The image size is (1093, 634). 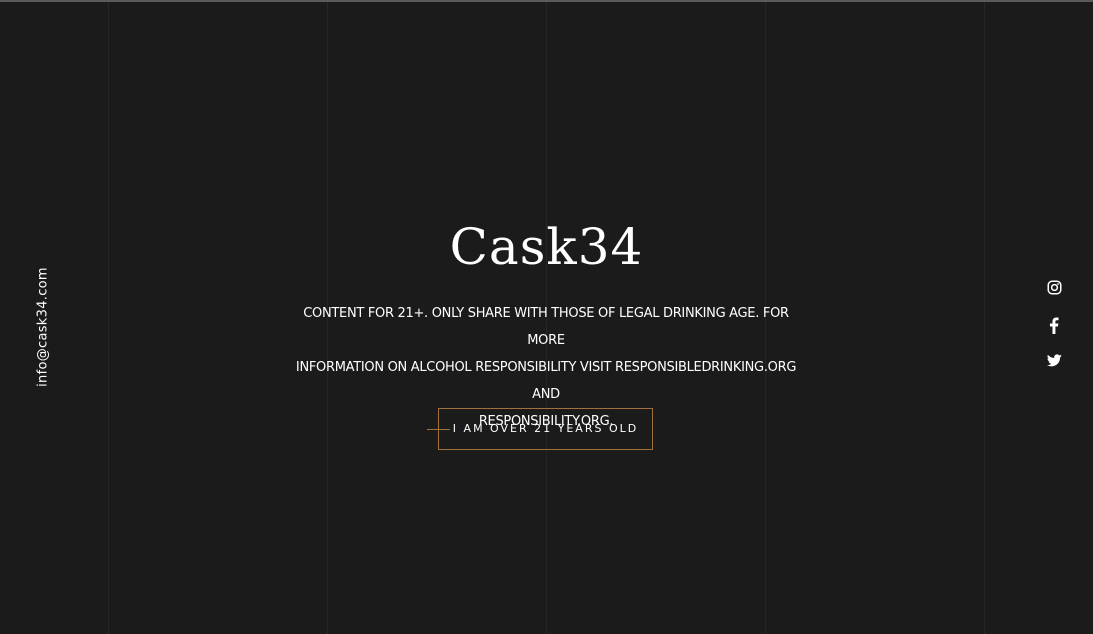 I want to click on instagram-link, so click(x=1054, y=291).